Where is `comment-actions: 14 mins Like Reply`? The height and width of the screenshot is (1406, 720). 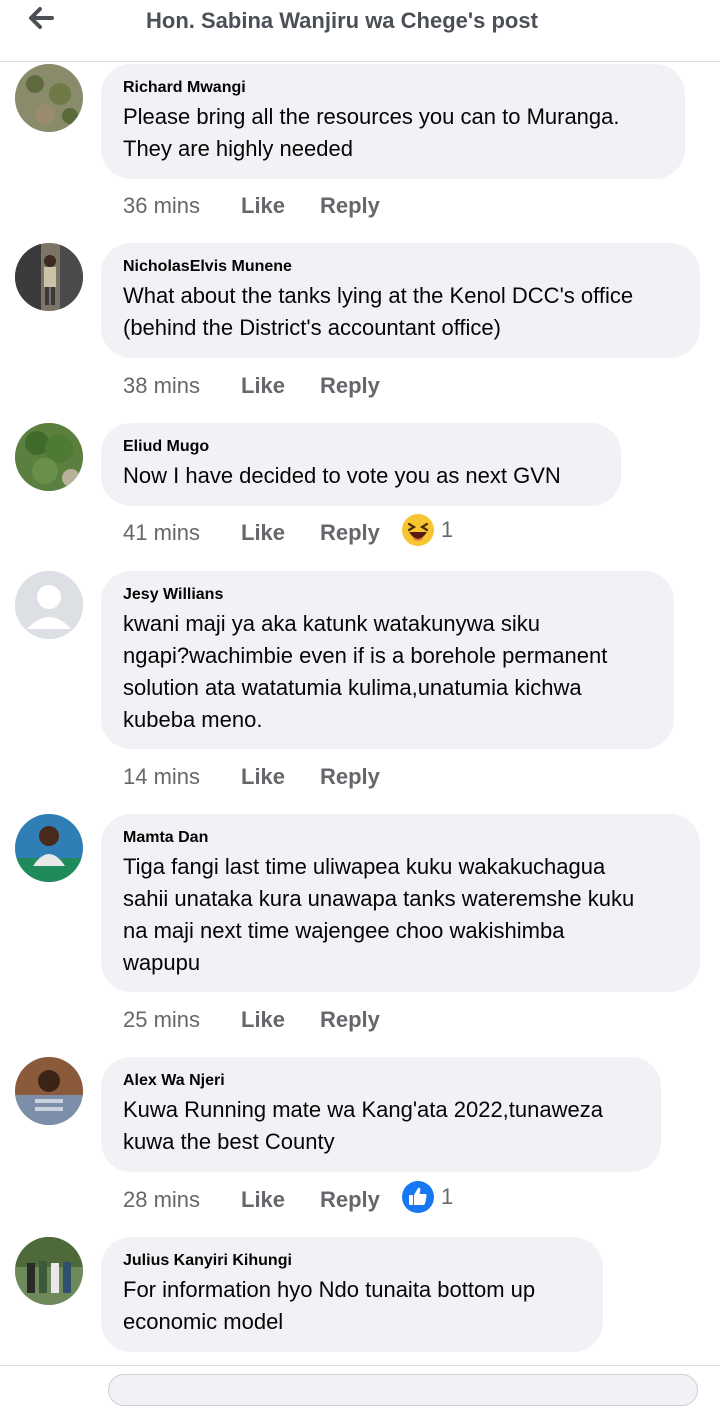
comment-actions: 14 mins Like Reply is located at coordinates (251, 777).